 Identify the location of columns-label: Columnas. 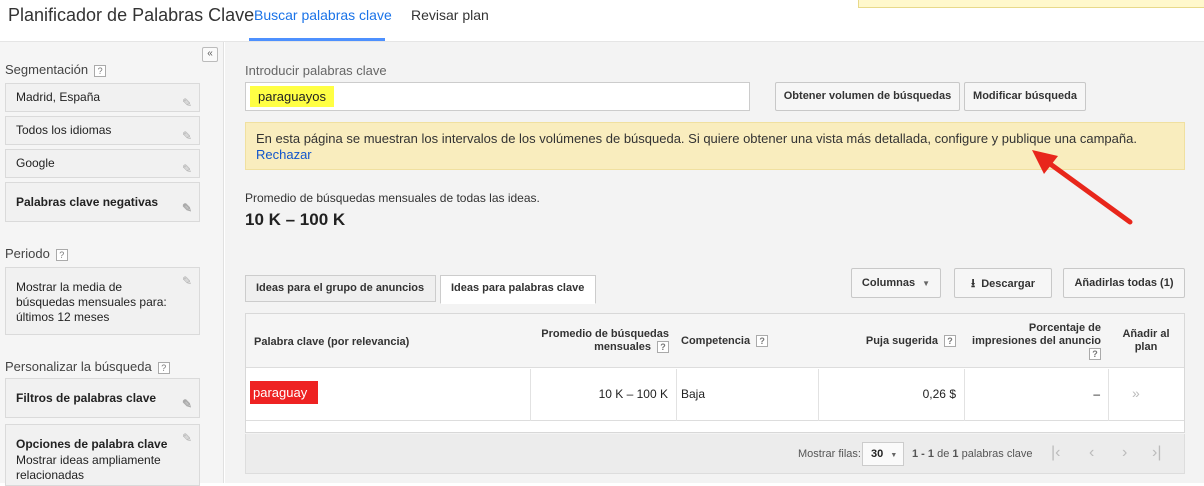
(888, 283).